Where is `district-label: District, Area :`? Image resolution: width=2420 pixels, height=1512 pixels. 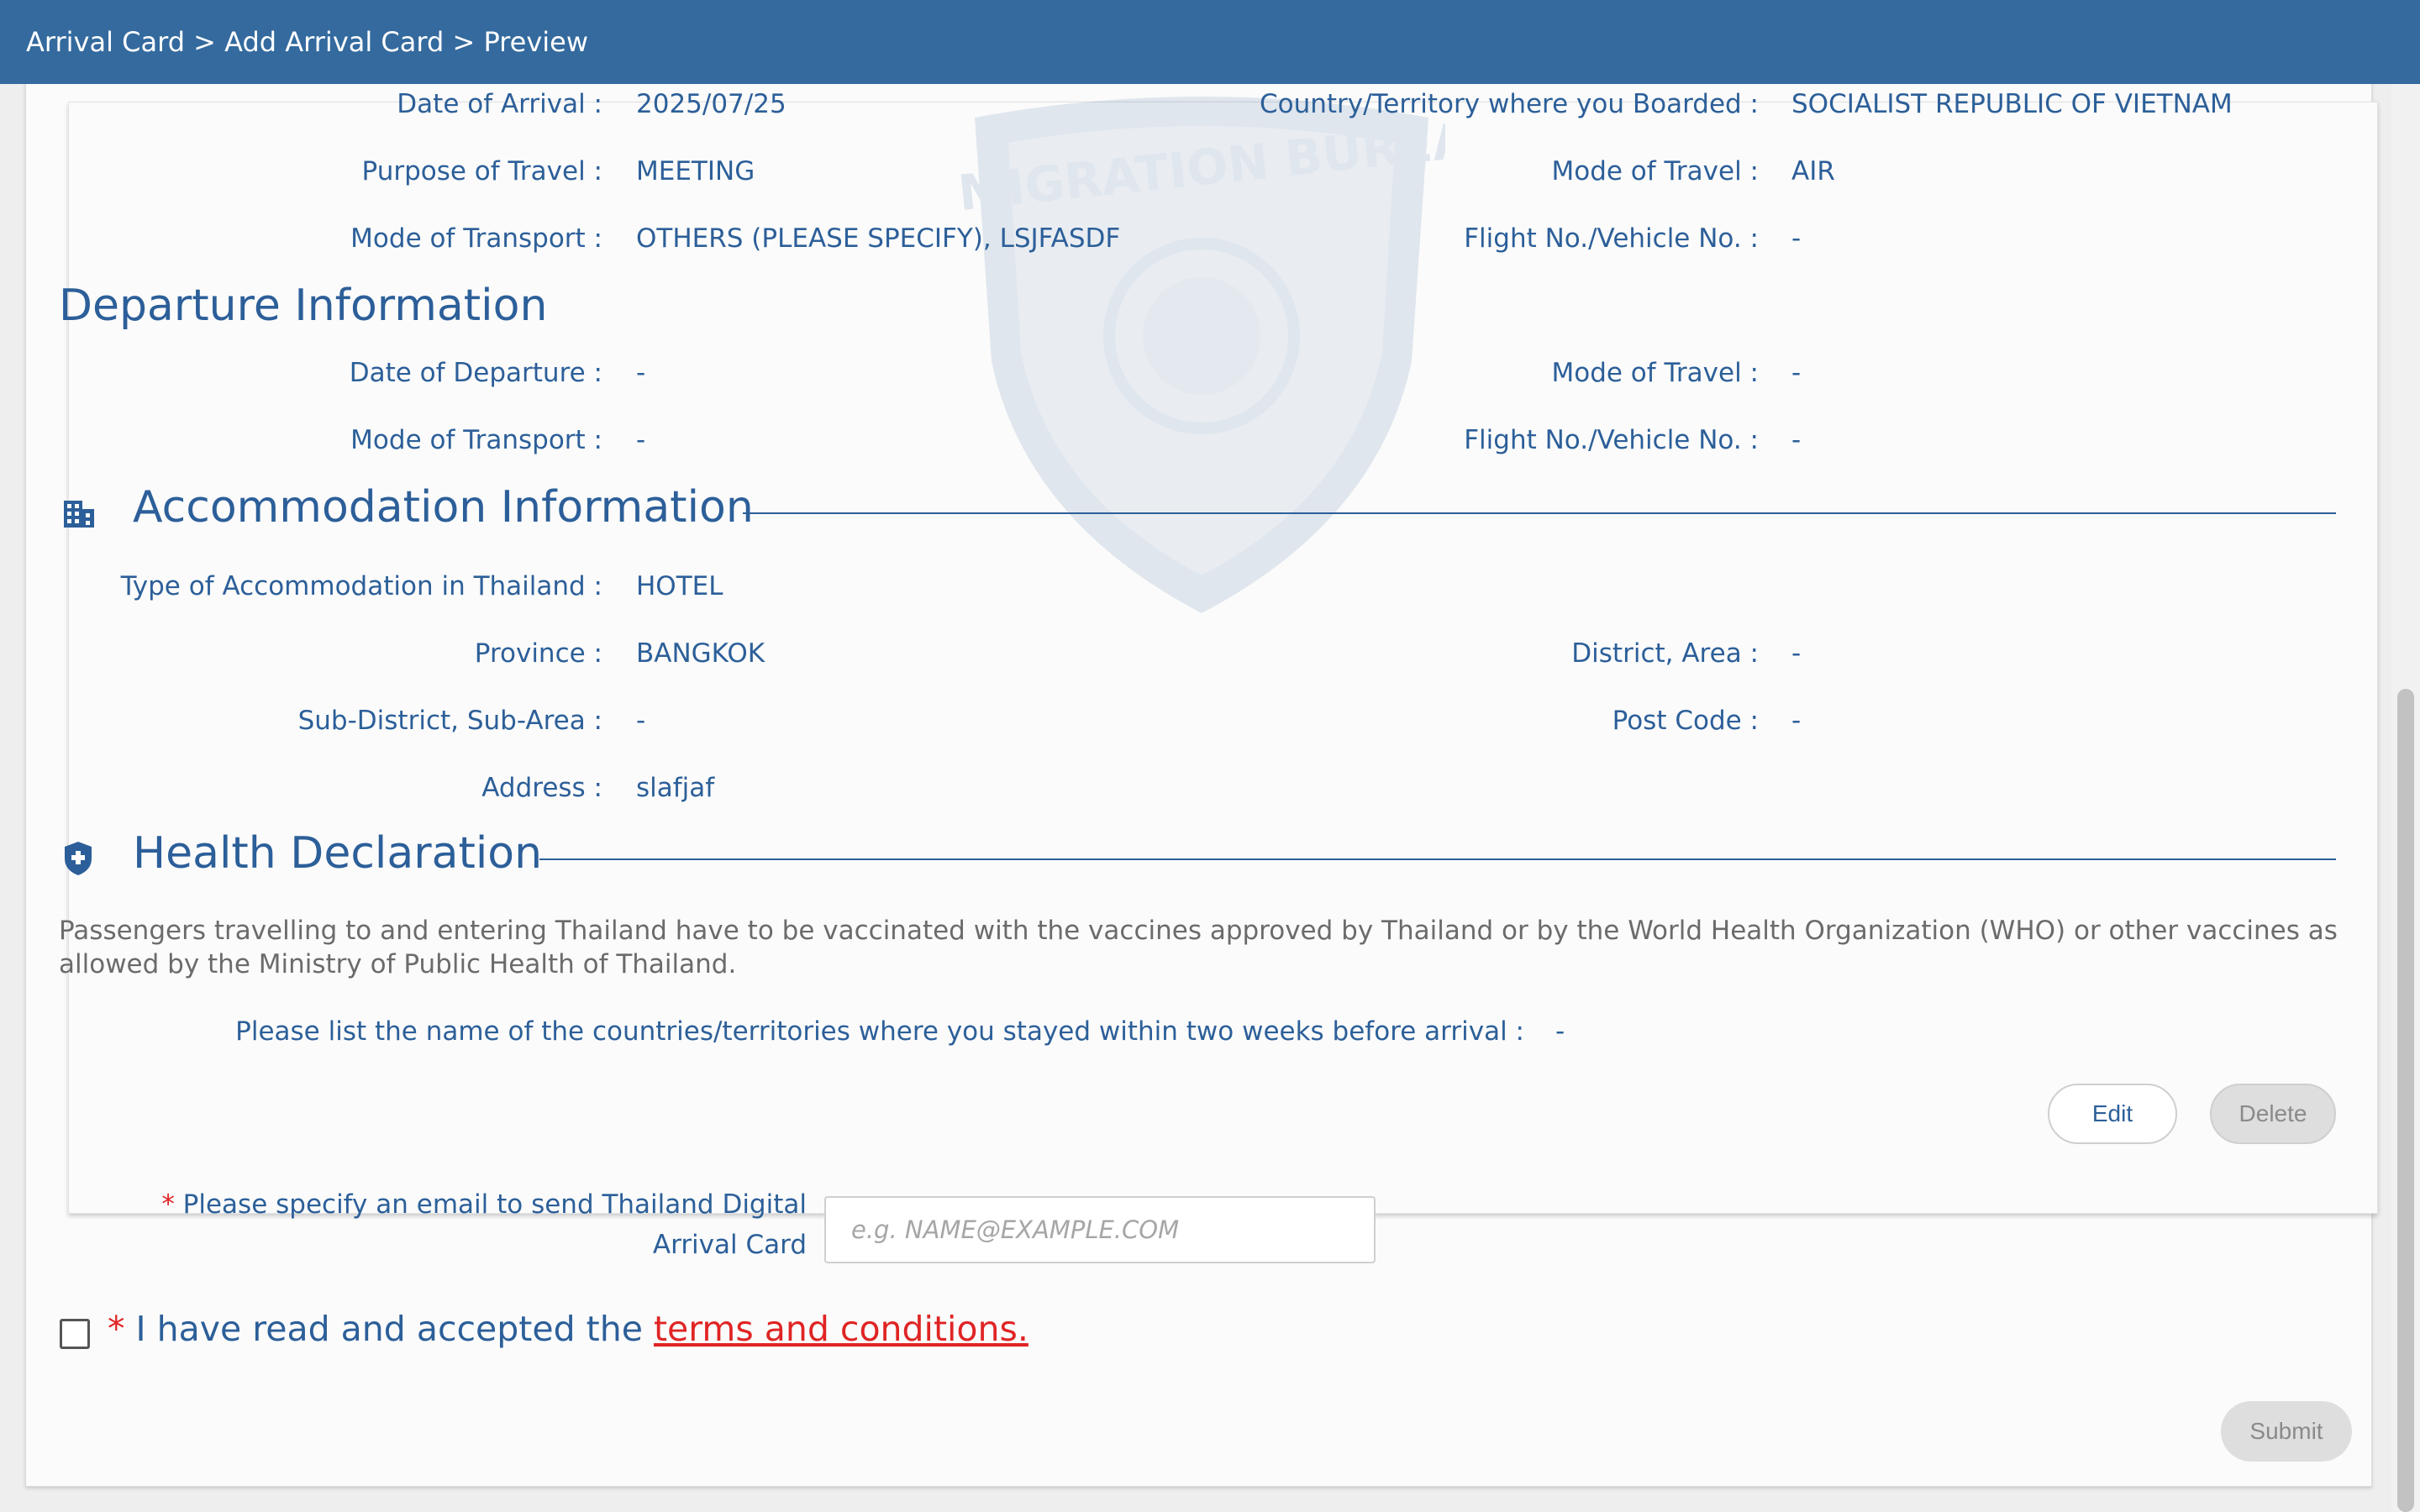 district-label: District, Area : is located at coordinates (1665, 653).